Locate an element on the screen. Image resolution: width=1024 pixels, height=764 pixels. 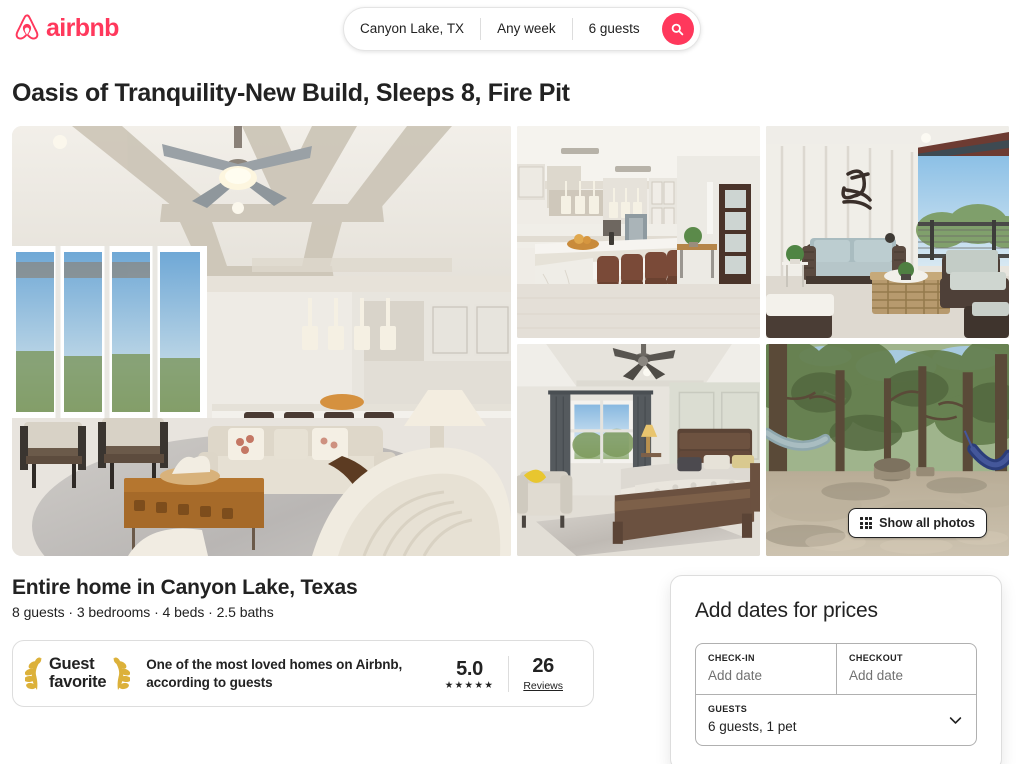
guests-row: GUESTS 6 guests, 1 pet is located at coordinates (836, 719).